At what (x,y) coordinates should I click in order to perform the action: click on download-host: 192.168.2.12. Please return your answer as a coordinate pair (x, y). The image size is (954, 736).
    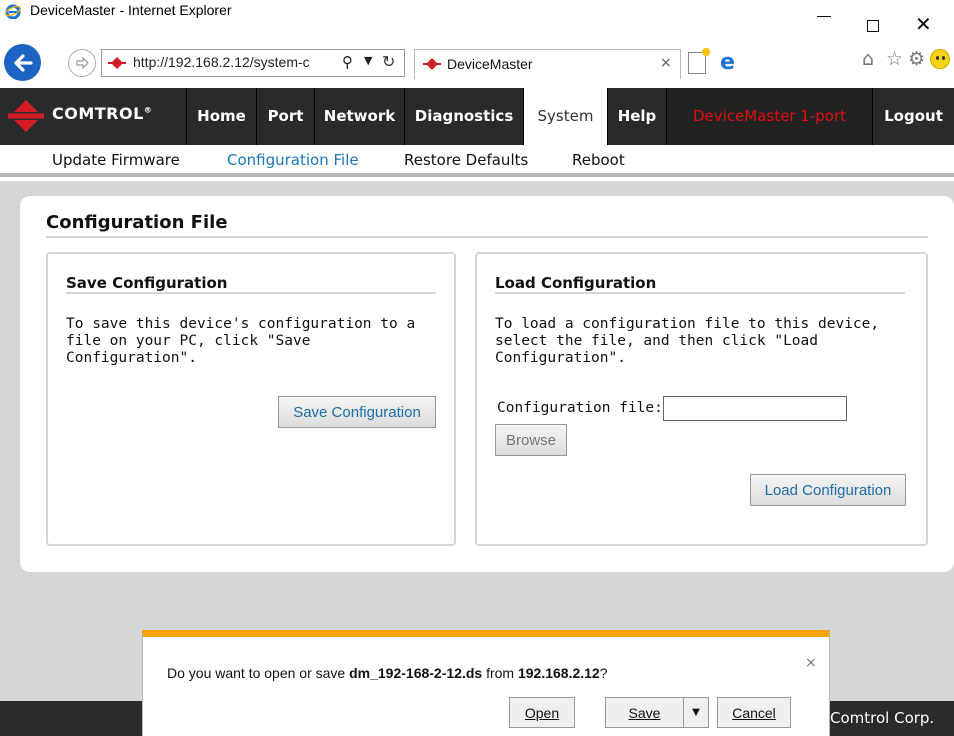
    Looking at the image, I should click on (558, 673).